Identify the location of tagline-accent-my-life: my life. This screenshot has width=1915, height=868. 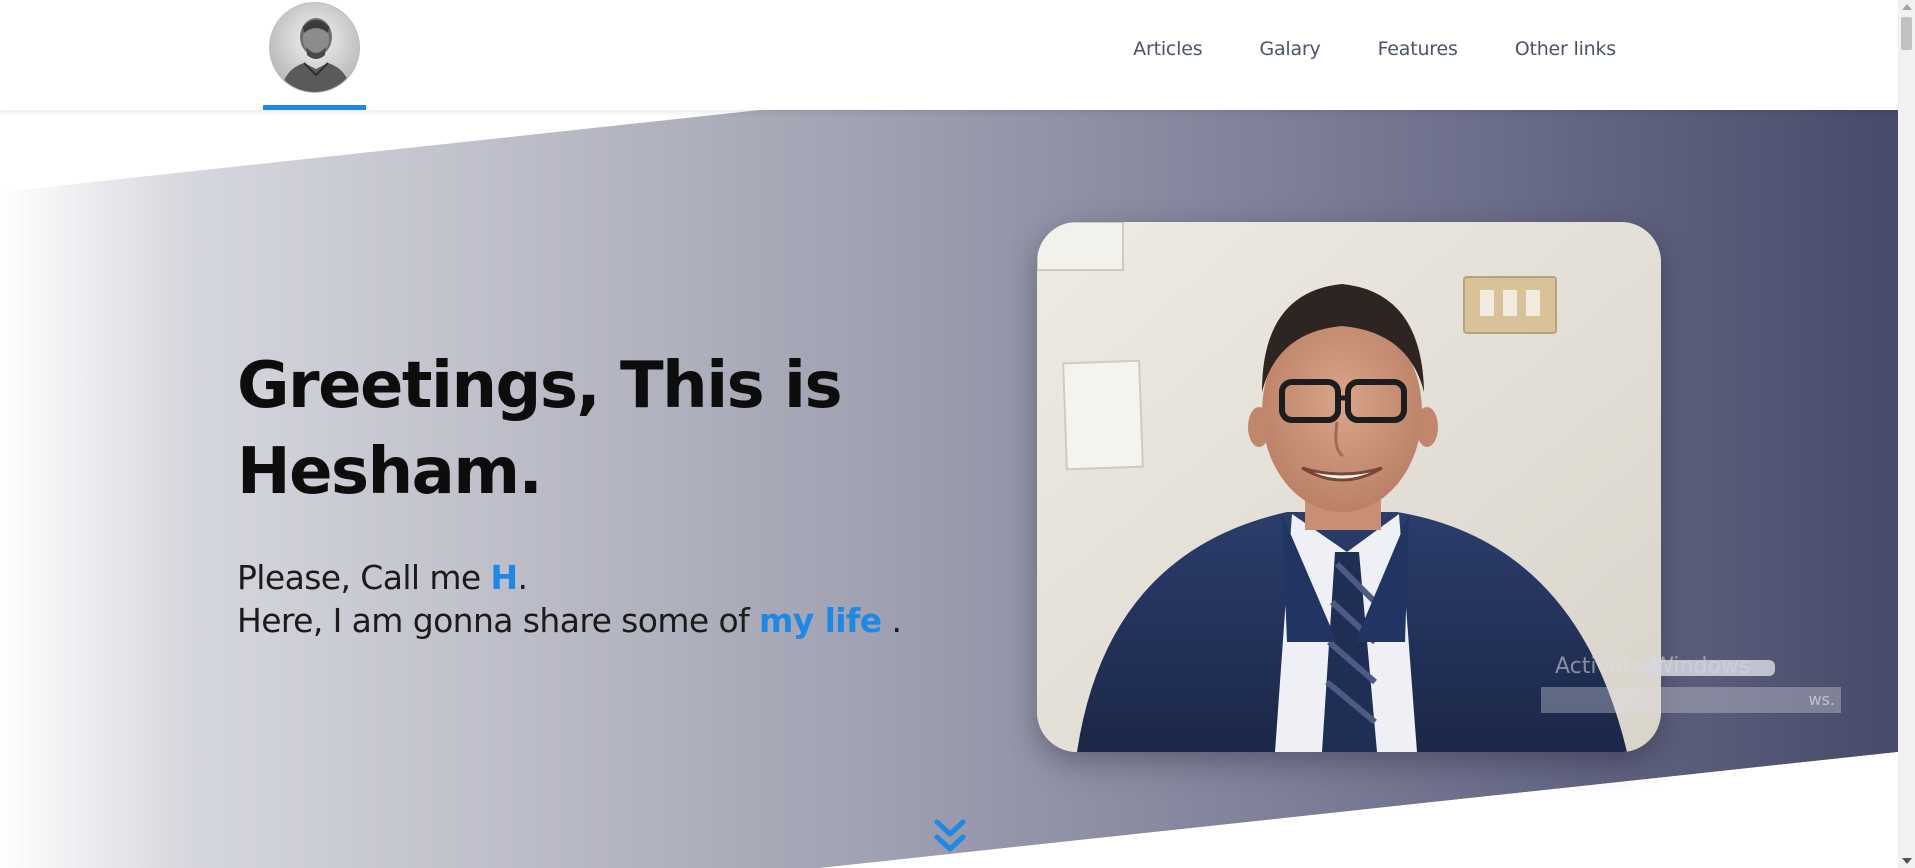
(820, 620).